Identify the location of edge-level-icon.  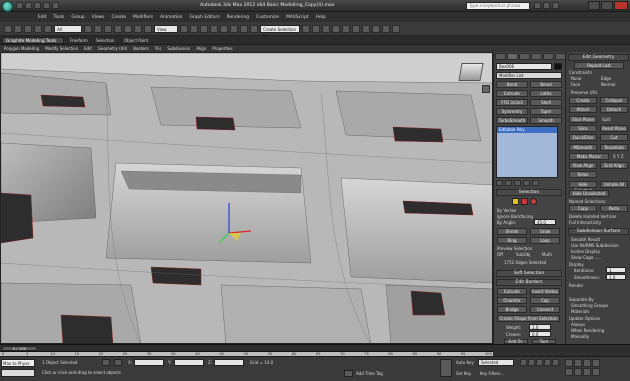
(524, 201).